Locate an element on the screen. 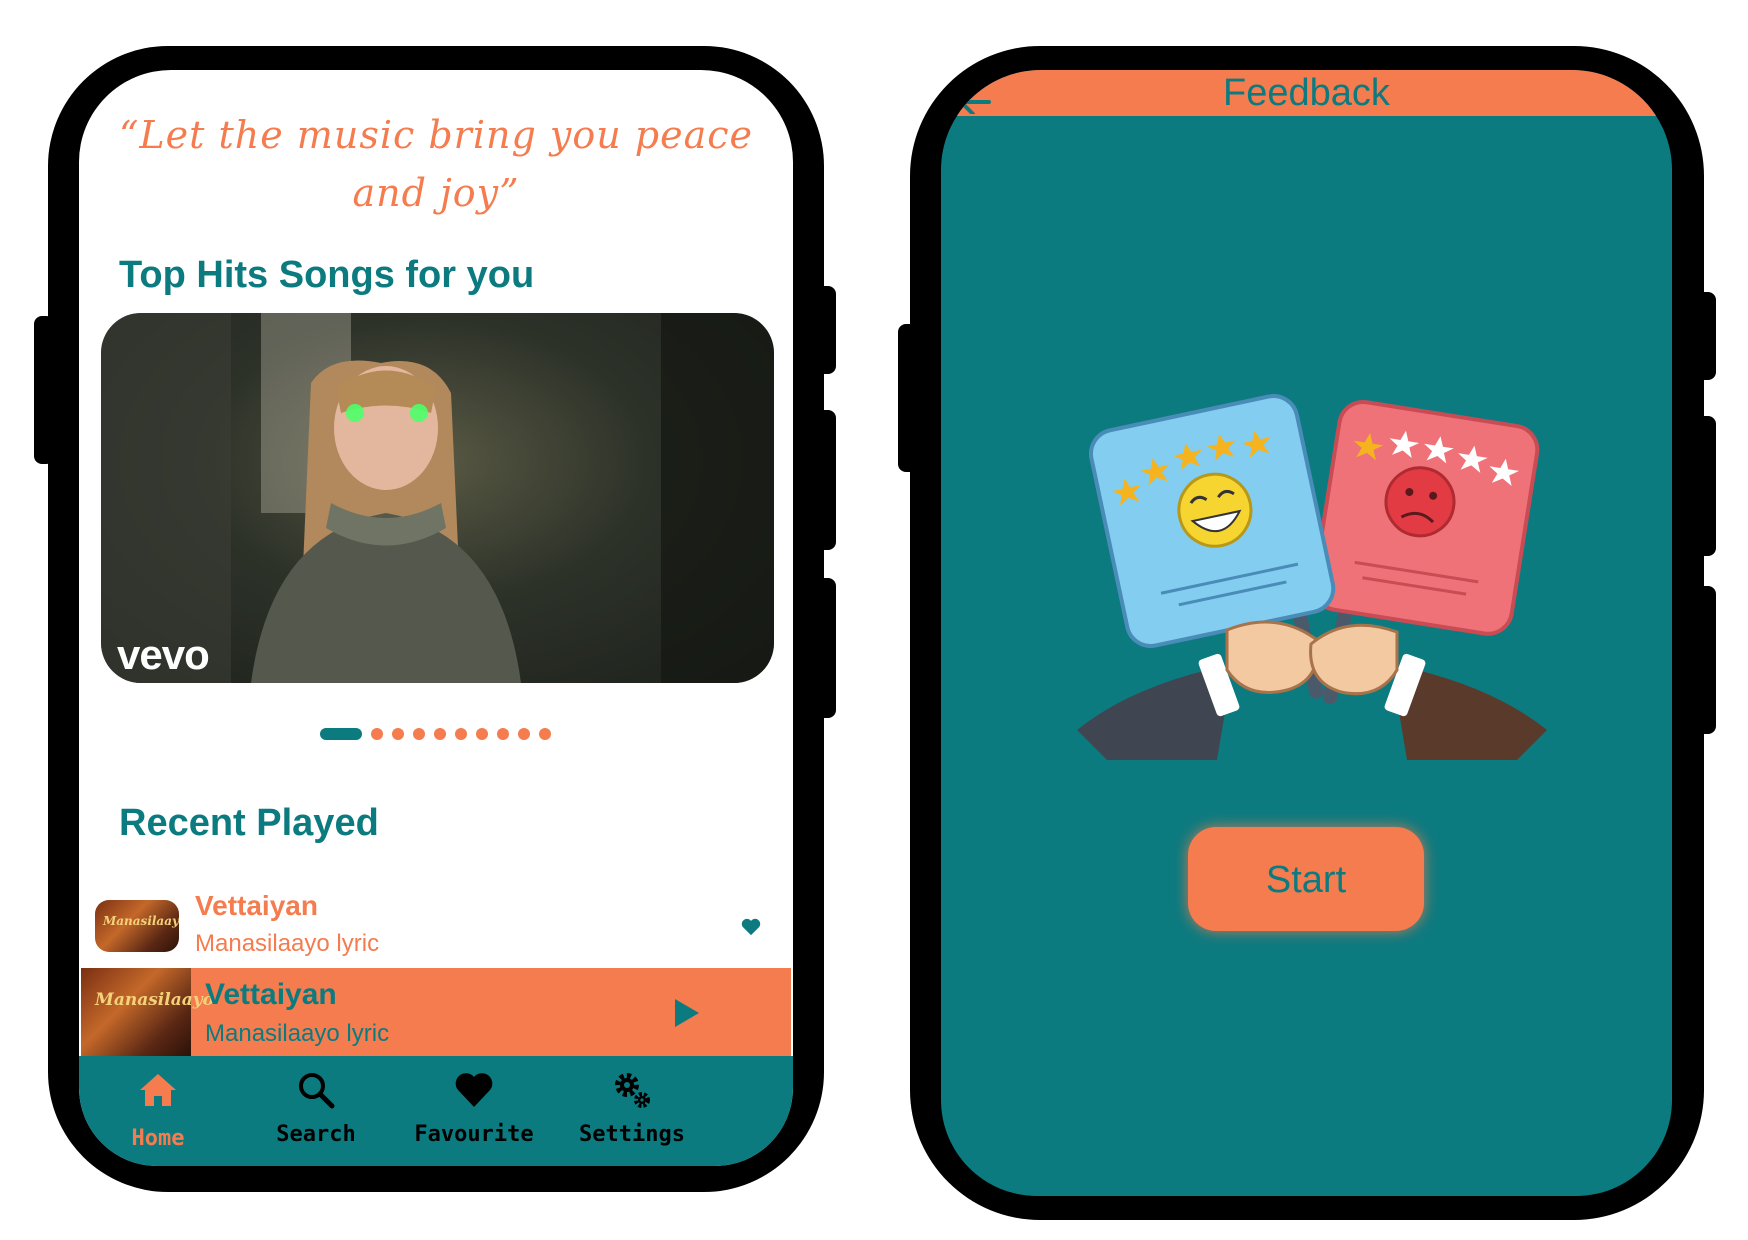 The image size is (1748, 1240). quote-text: “Let the music bring you peace and joy” is located at coordinates (436, 164).